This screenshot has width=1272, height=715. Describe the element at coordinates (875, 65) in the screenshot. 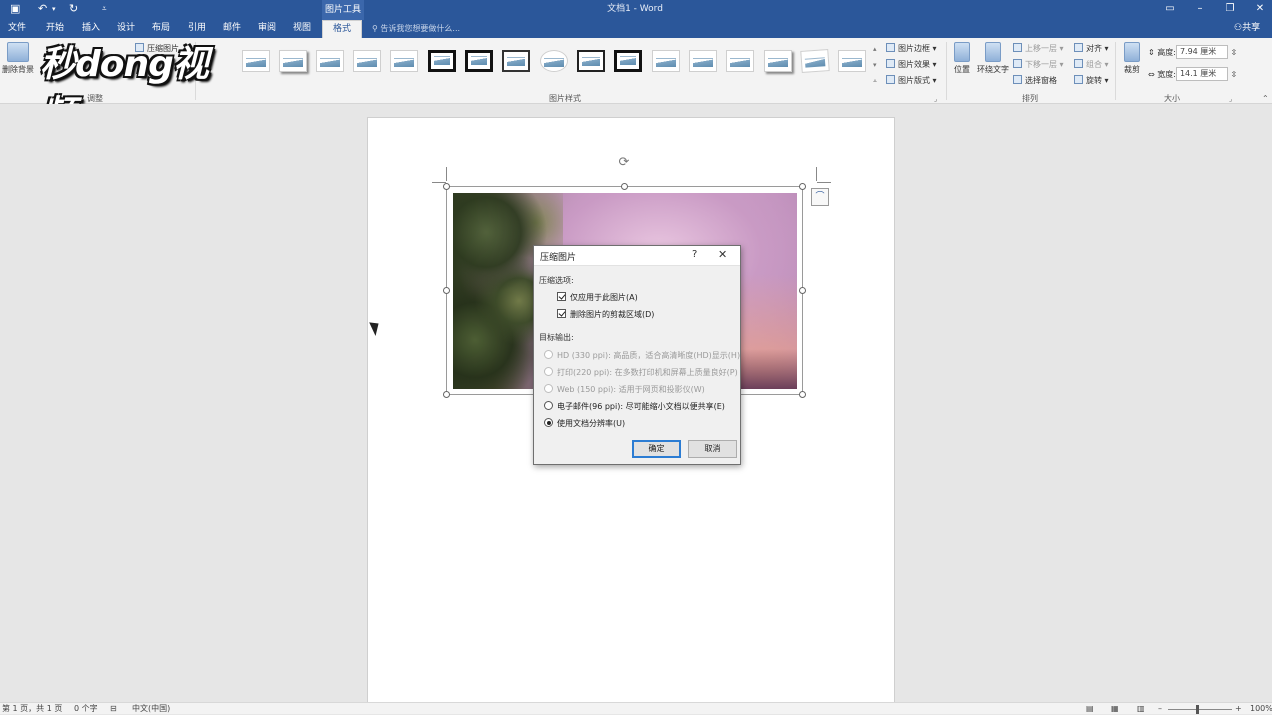

I see `styles-scroll-down-icon: ▾` at that location.